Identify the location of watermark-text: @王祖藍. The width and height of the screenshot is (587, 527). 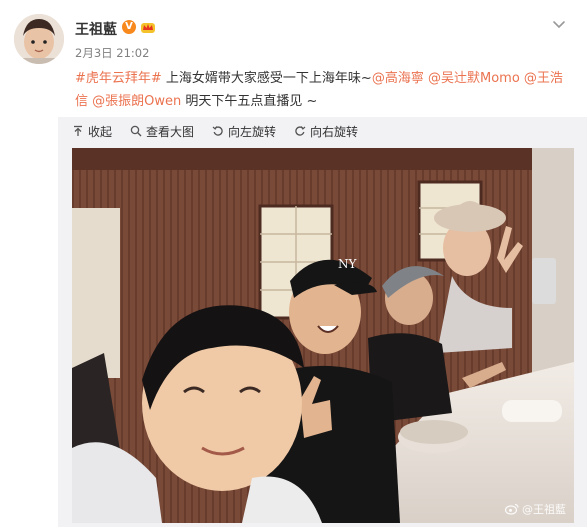
(544, 509).